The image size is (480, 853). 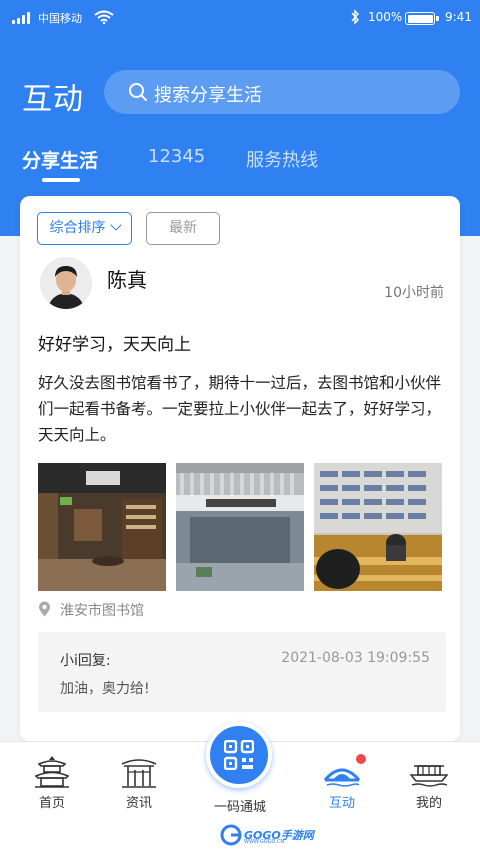 I want to click on status-bar: 中国移动 100% 9:41, so click(x=240, y=18).